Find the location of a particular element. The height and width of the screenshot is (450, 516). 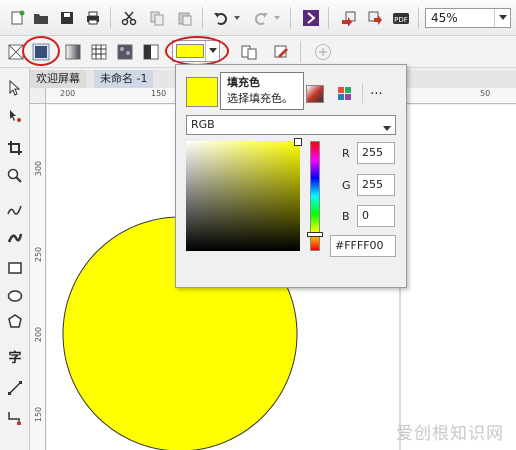

dimension-tool-icon is located at coordinates (15, 388).